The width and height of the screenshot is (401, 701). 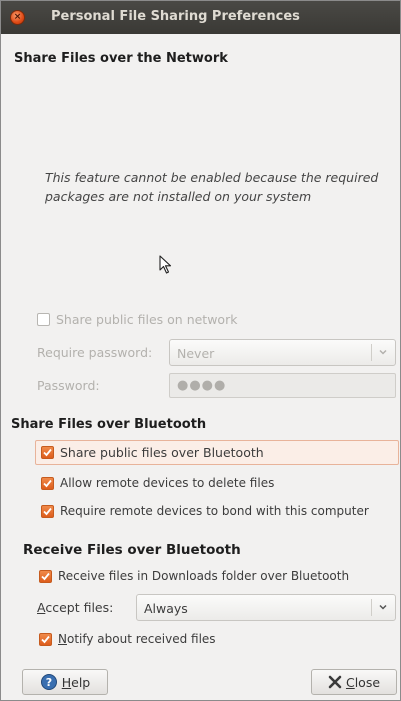 I want to click on mouse-pointer-icon, so click(x=166, y=267).